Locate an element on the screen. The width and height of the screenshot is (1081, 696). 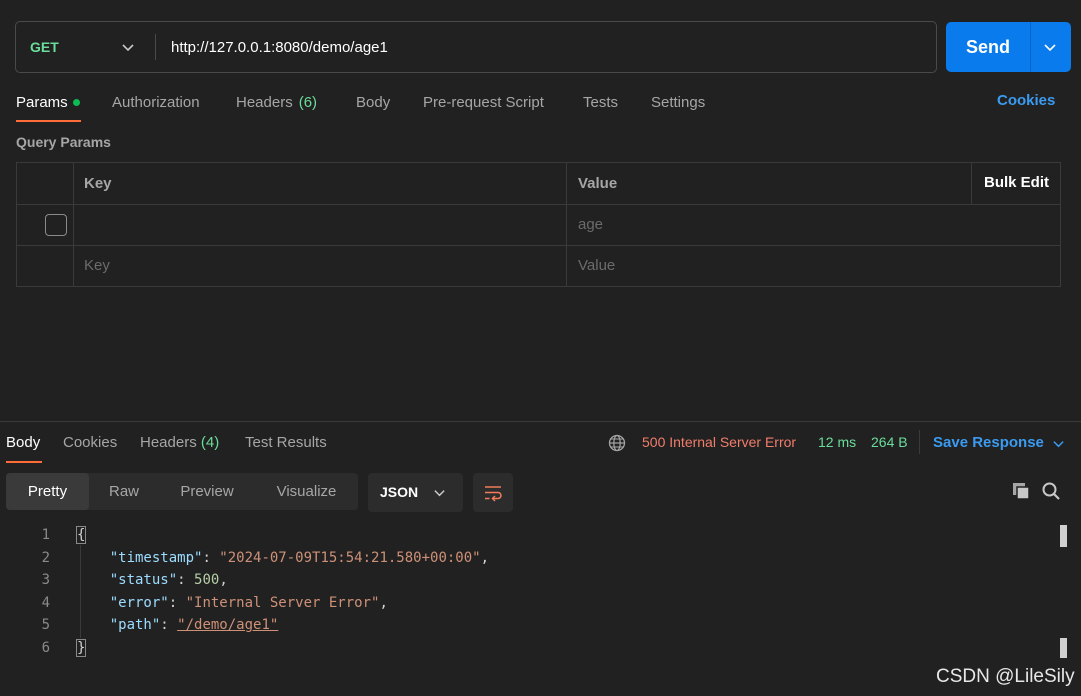
json-string-value: "2024-07-09T15:54:21.580+00:00" is located at coordinates (350, 558).